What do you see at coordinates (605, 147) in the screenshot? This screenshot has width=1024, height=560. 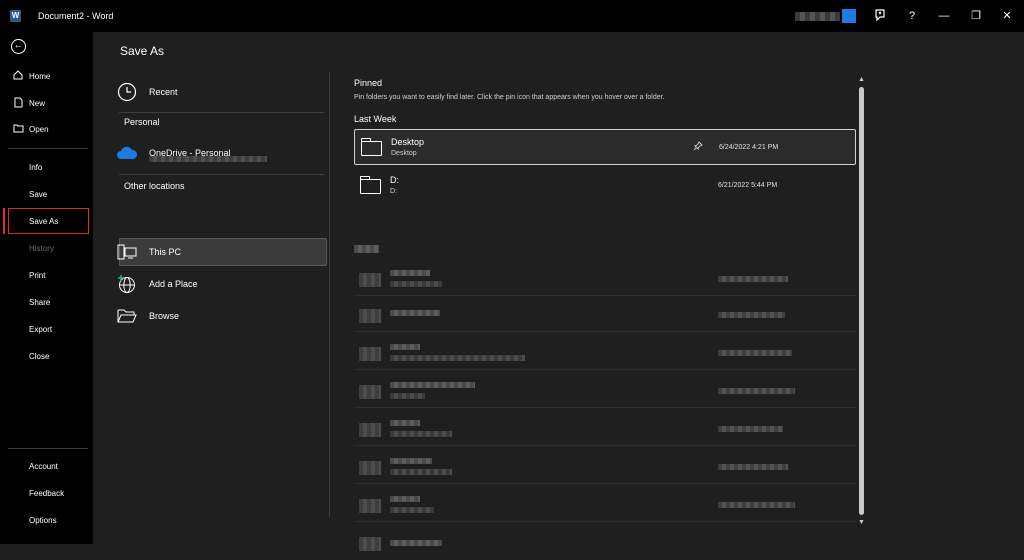 I see `folder-row-desktop: Desktop Desktop 6/24/2022 4:21 PM` at bounding box center [605, 147].